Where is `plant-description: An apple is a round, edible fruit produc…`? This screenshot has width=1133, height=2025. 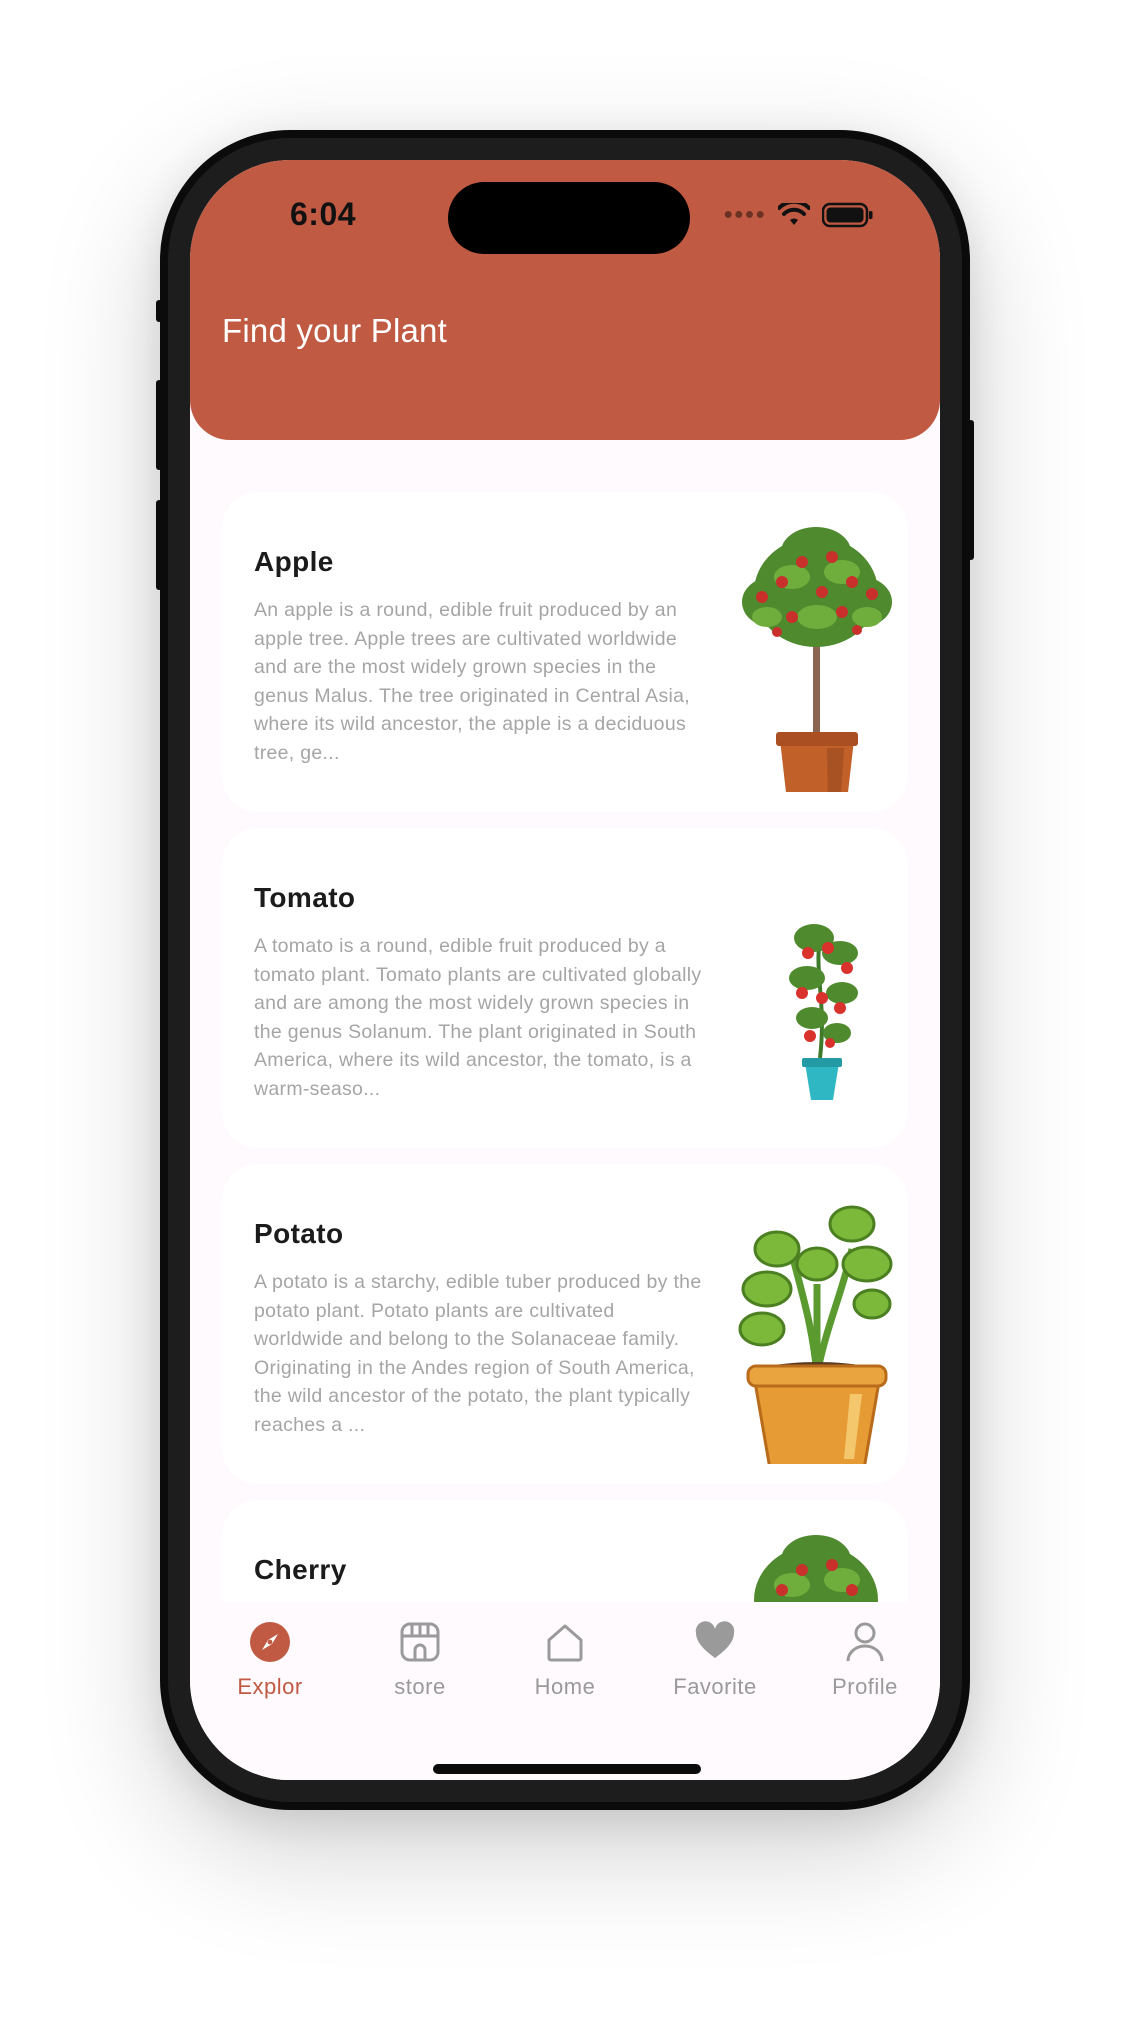 plant-description: An apple is a round, edible fruit produc… is located at coordinates (472, 681).